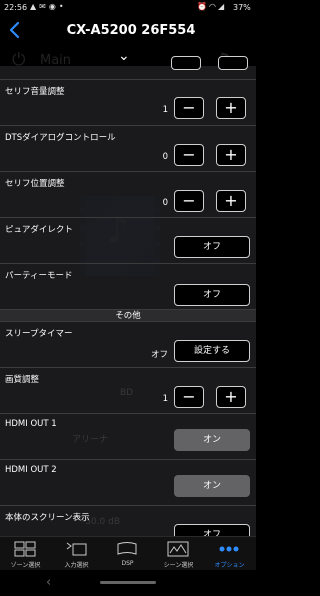  What do you see at coordinates (186, 63) in the screenshot?
I see `minus-button-partial` at bounding box center [186, 63].